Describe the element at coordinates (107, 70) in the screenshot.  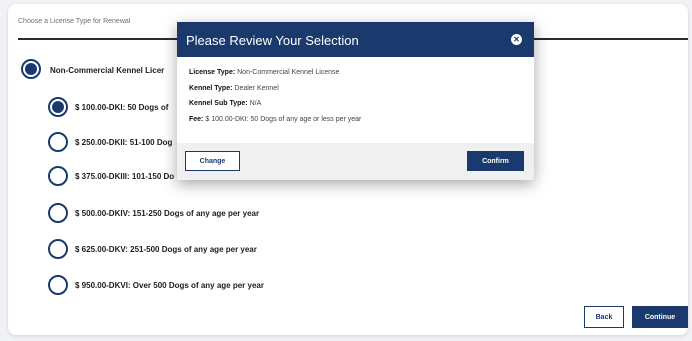
I see `option-label-non-commercial-kennel: Non-Commercial Kennel Licer` at that location.